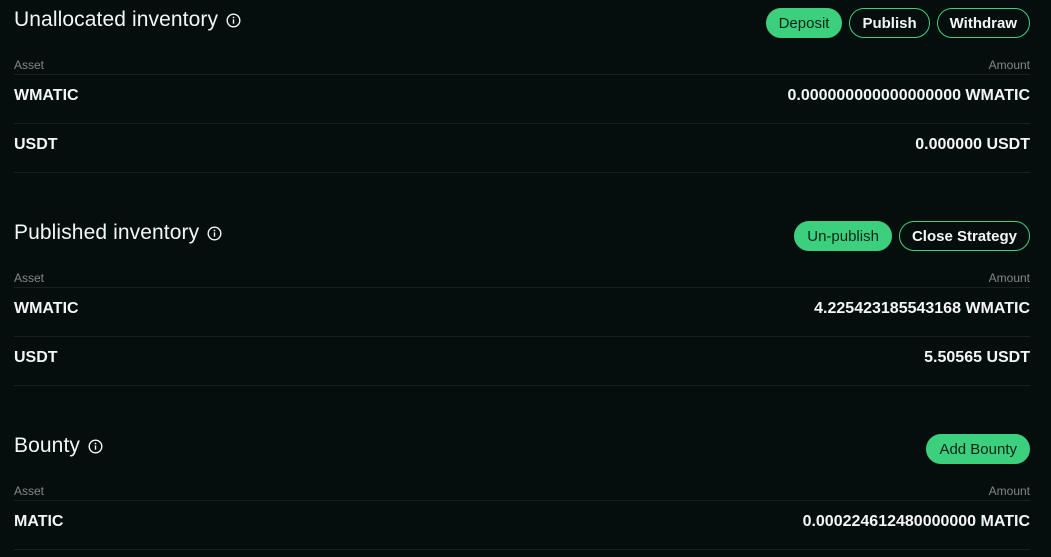  I want to click on section-title-text: Unallocated inventory, so click(116, 19).